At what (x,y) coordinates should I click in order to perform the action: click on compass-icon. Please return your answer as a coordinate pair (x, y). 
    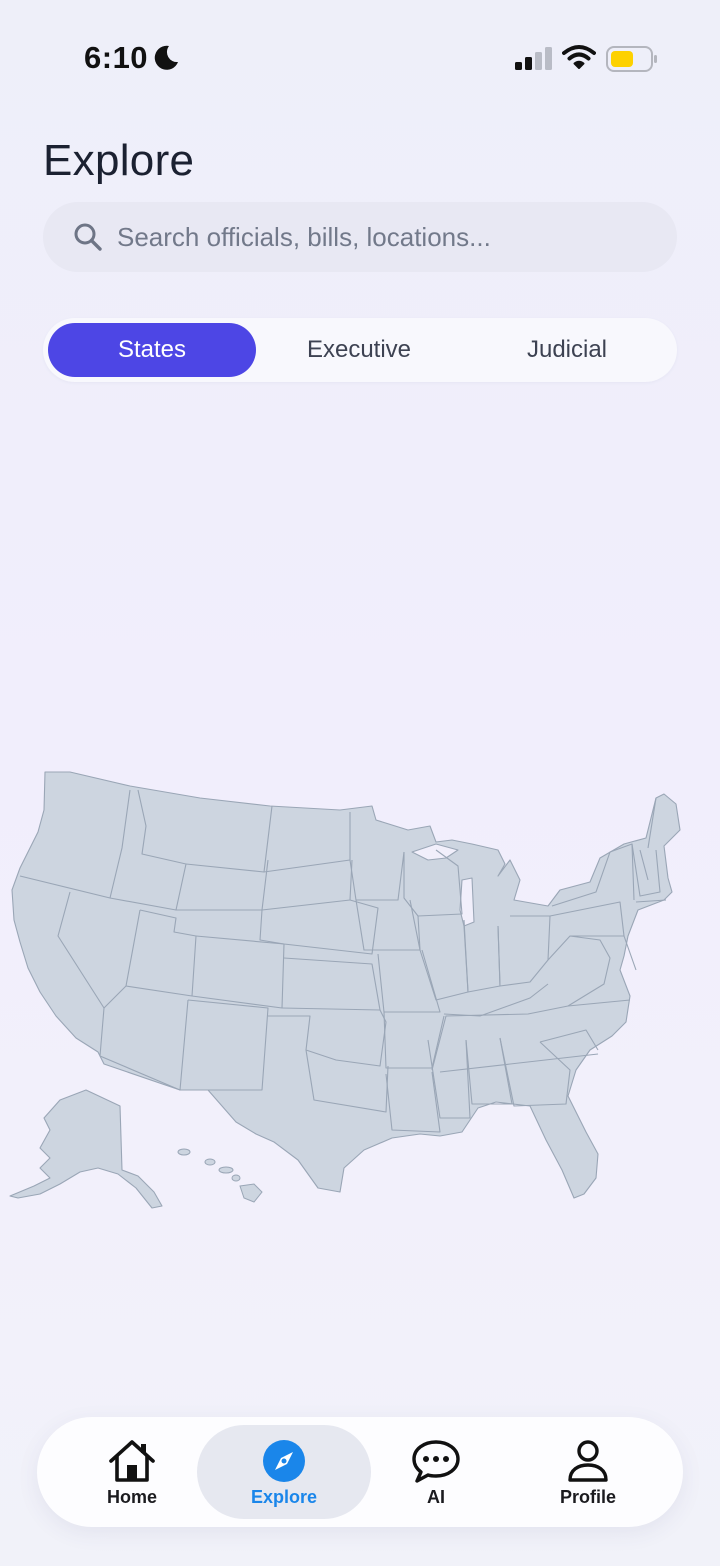
    Looking at the image, I should click on (284, 1461).